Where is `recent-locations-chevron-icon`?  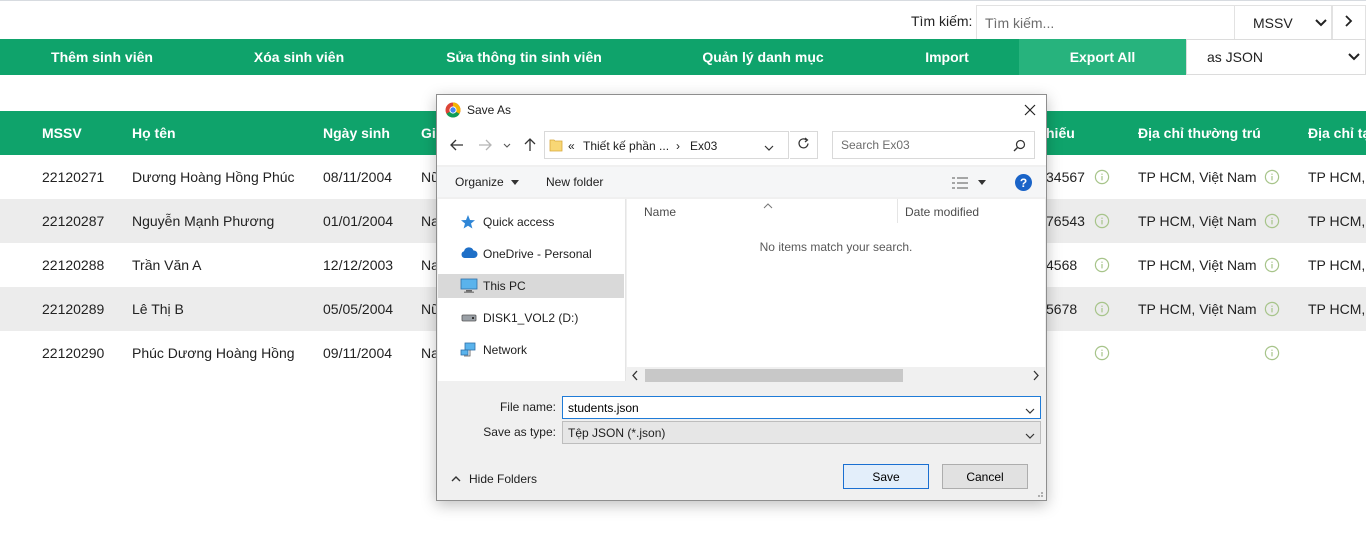 recent-locations-chevron-icon is located at coordinates (507, 145).